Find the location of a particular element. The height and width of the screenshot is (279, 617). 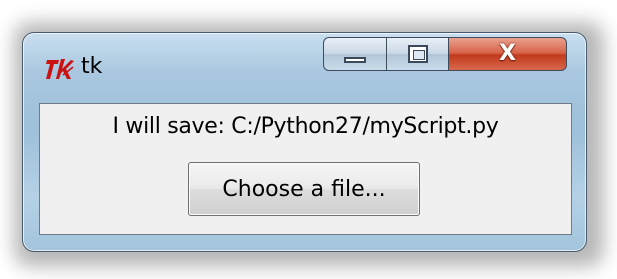

close-button: X is located at coordinates (508, 54).